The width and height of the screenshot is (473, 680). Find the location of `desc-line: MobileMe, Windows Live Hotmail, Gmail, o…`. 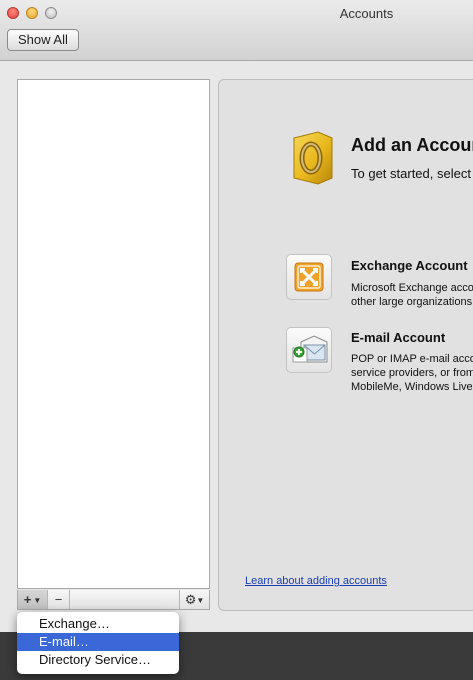

desc-line: MobileMe, Windows Live Hotmail, Gmail, o… is located at coordinates (412, 387).